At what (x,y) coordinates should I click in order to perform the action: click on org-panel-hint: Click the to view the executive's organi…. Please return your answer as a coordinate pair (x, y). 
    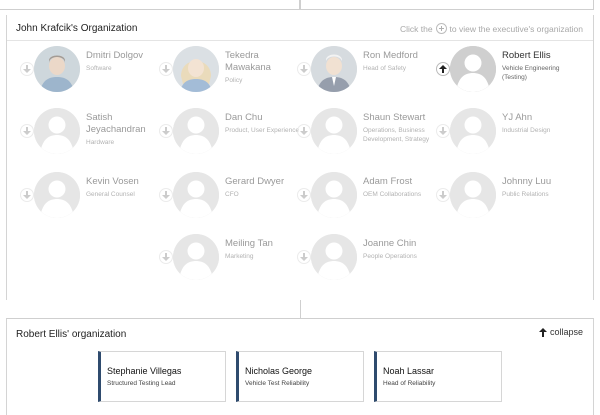
    Looking at the image, I should click on (491, 28).